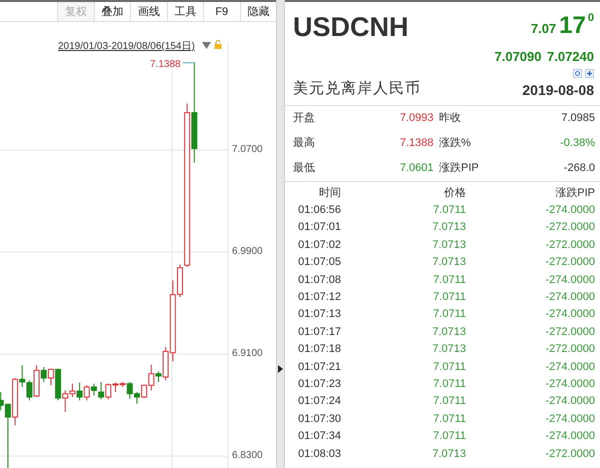 The width and height of the screenshot is (600, 468). Describe the element at coordinates (357, 89) in the screenshot. I see `instrument-name: 美元兑离岸人民币` at that location.